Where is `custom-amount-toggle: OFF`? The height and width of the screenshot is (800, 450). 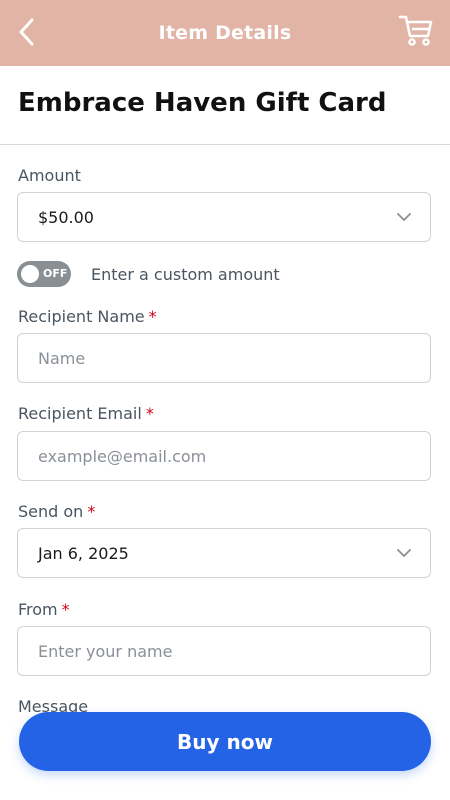
custom-amount-toggle: OFF is located at coordinates (44, 274).